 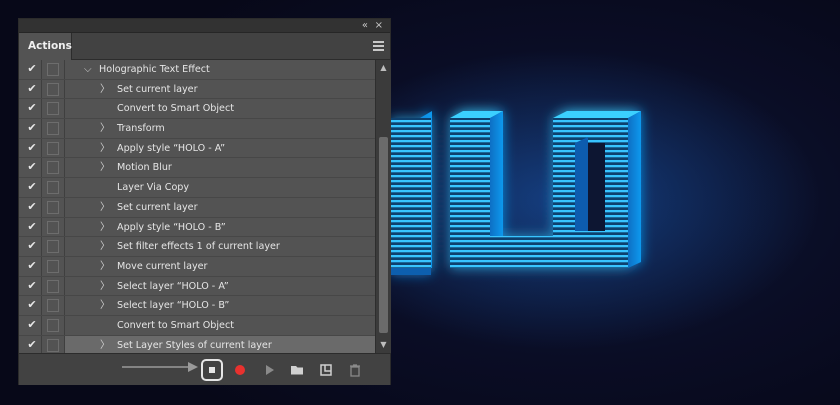 I want to click on scroll-down-icon: ▼, so click(x=383, y=345).